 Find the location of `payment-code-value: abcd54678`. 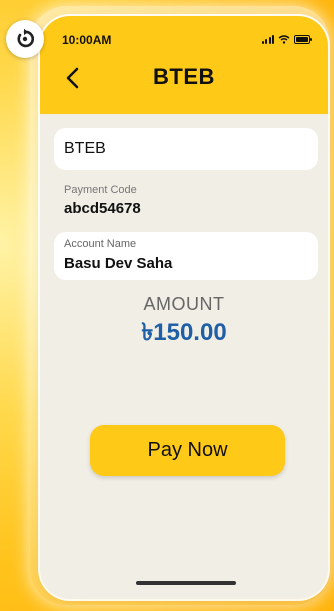

payment-code-value: abcd54678 is located at coordinates (102, 208).